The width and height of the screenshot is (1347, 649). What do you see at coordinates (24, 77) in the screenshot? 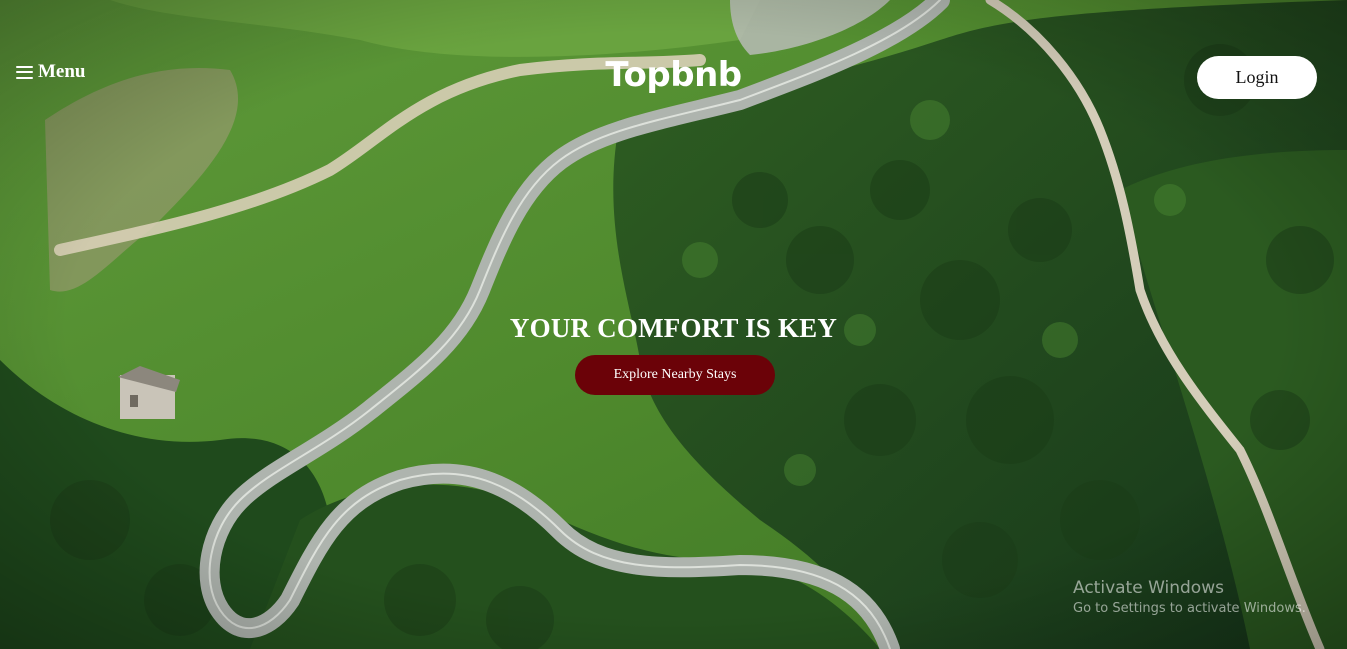
I see `hamburger-bar-bottom` at bounding box center [24, 77].